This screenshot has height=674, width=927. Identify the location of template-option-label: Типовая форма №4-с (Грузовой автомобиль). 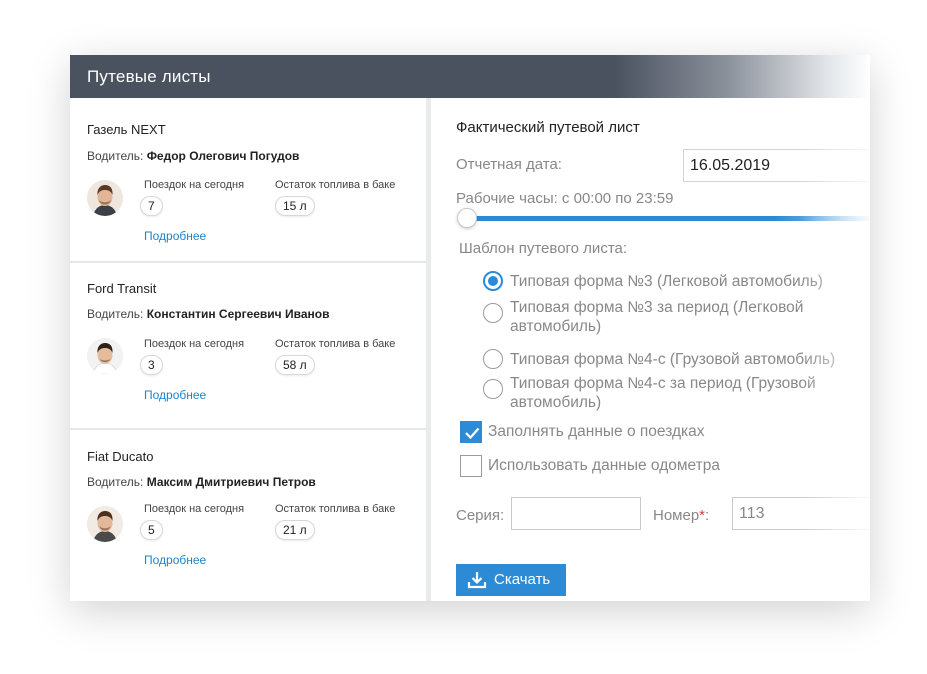
(673, 359).